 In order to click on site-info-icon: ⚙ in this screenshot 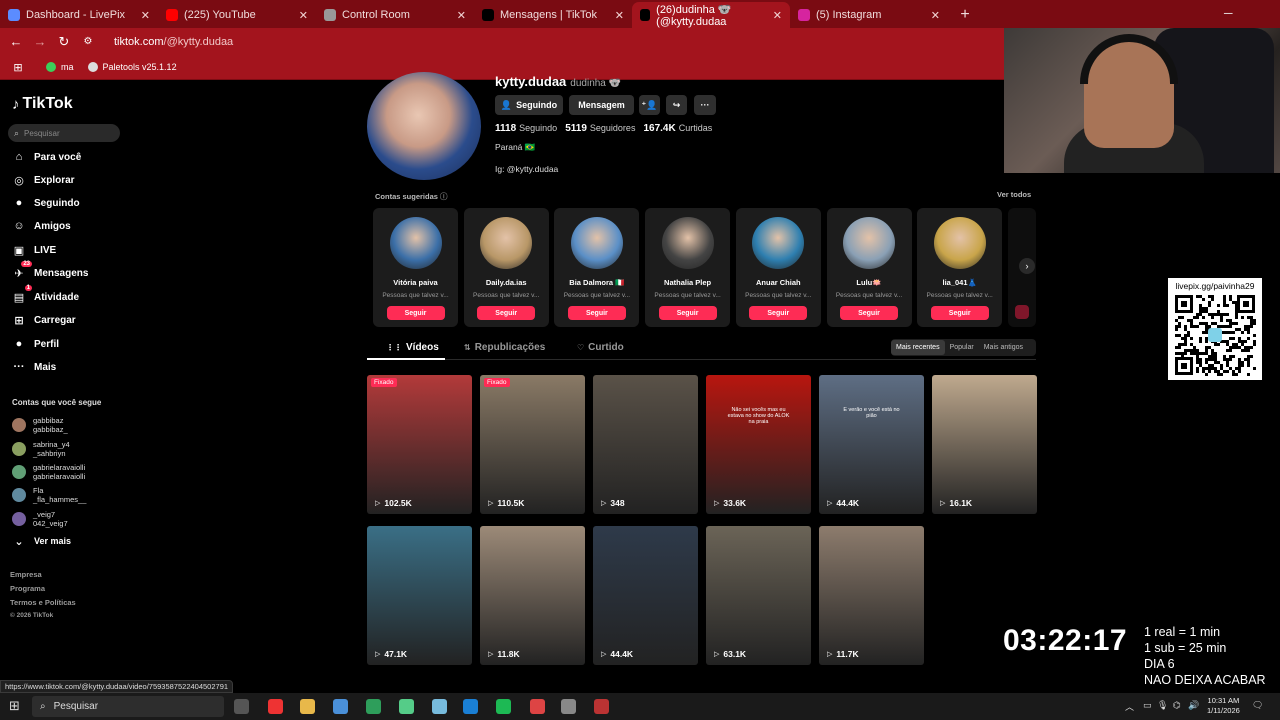, I will do `click(88, 41)`.